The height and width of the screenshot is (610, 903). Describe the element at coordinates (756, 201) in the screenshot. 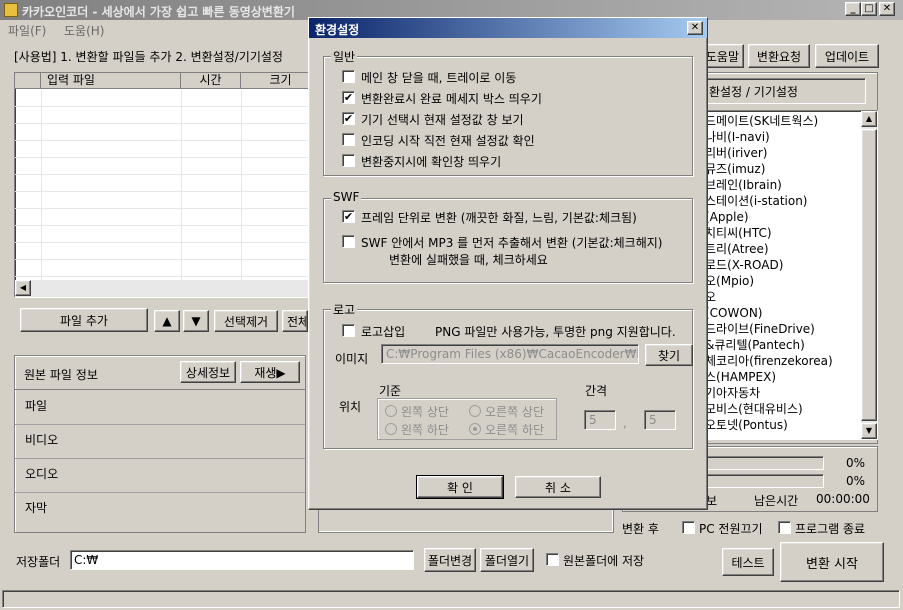

I see `device-item: 스테이션(i-station)` at that location.